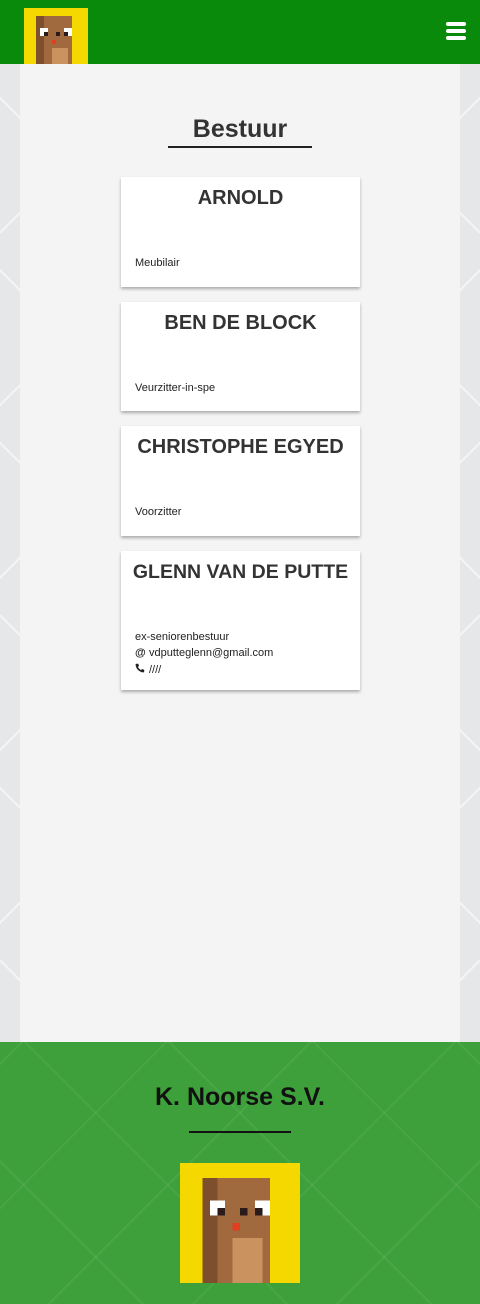  What do you see at coordinates (240, 572) in the screenshot?
I see `member-name: GLENN VAN DE PUTTE` at bounding box center [240, 572].